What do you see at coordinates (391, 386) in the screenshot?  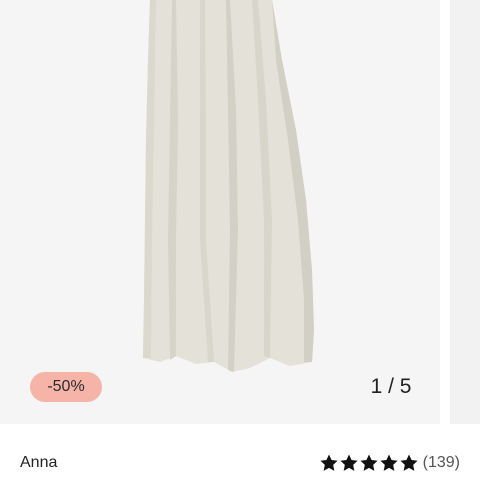 I see `image-counter: 1 / 5` at bounding box center [391, 386].